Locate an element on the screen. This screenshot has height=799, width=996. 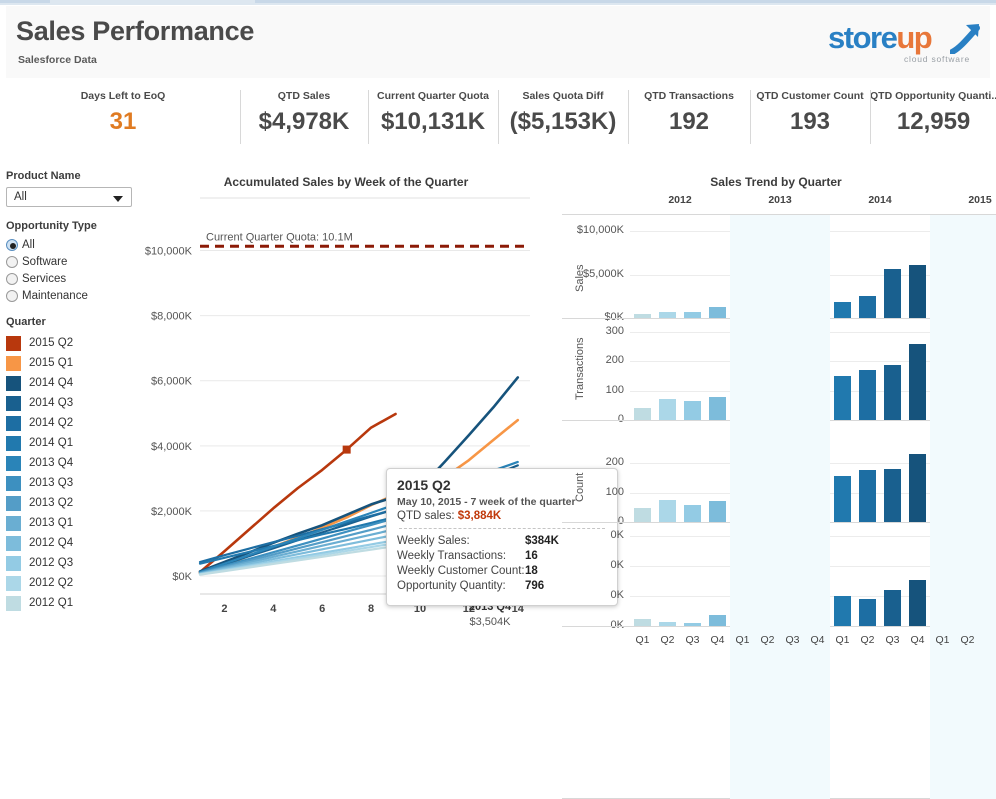
x-axis-tick-label: 8 is located at coordinates (371, 609).